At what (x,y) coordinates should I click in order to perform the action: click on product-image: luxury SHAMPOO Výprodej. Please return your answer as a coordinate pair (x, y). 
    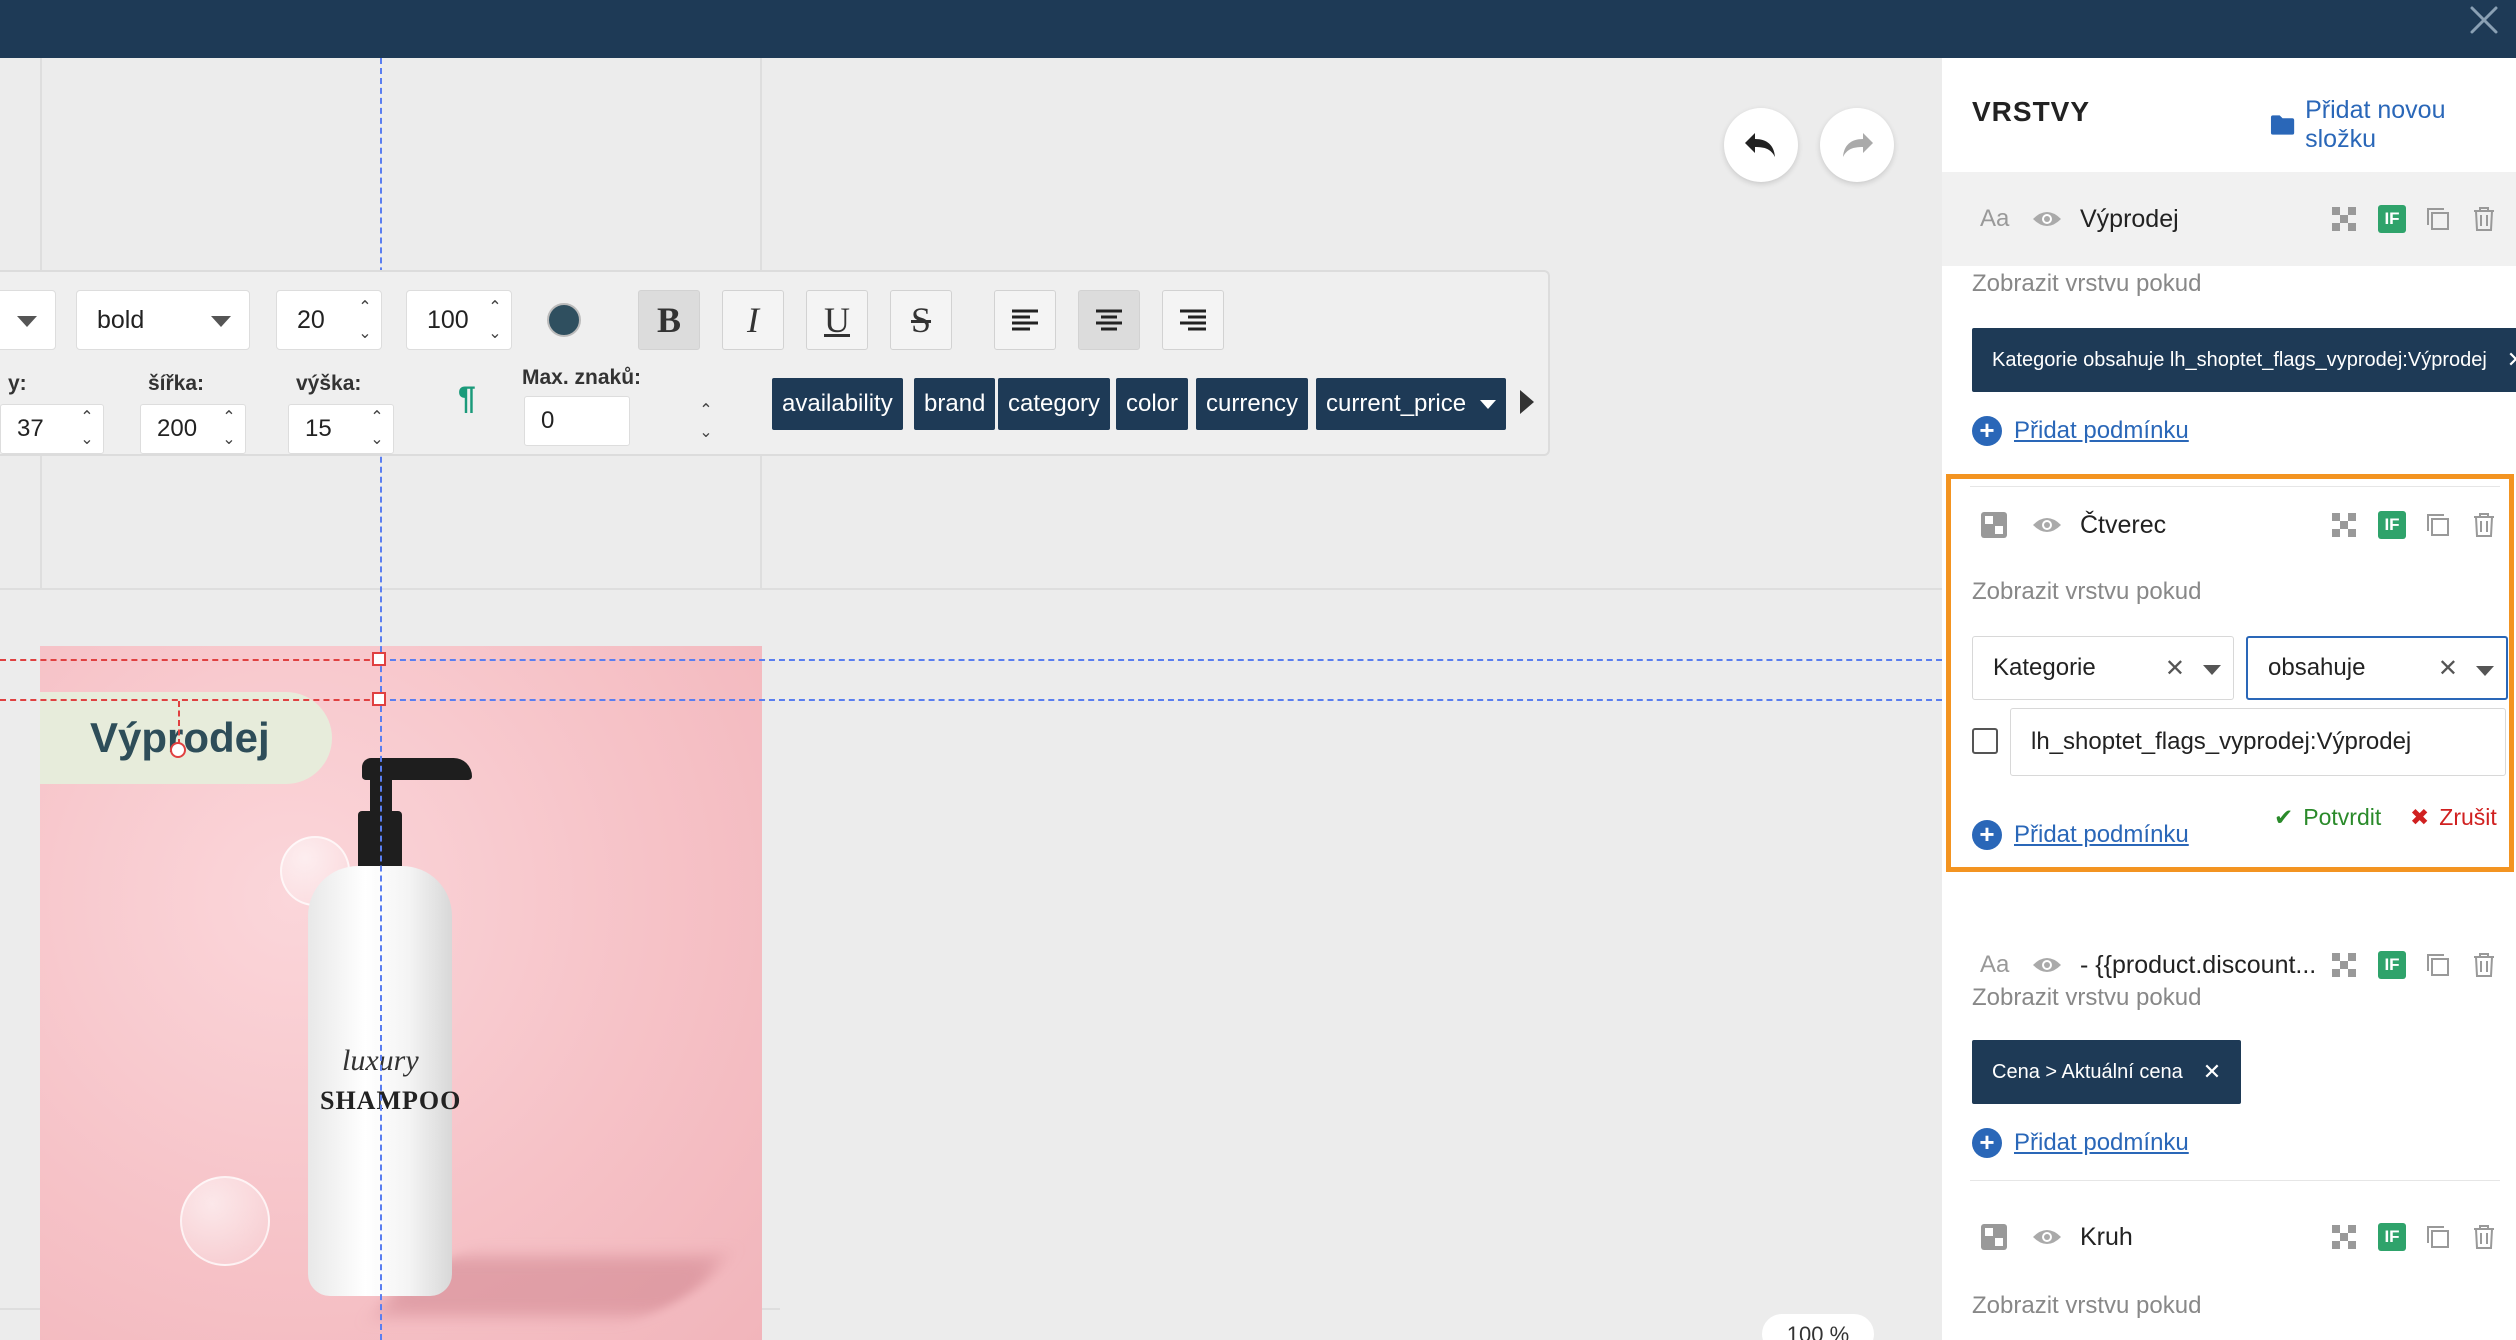
    Looking at the image, I should click on (401, 993).